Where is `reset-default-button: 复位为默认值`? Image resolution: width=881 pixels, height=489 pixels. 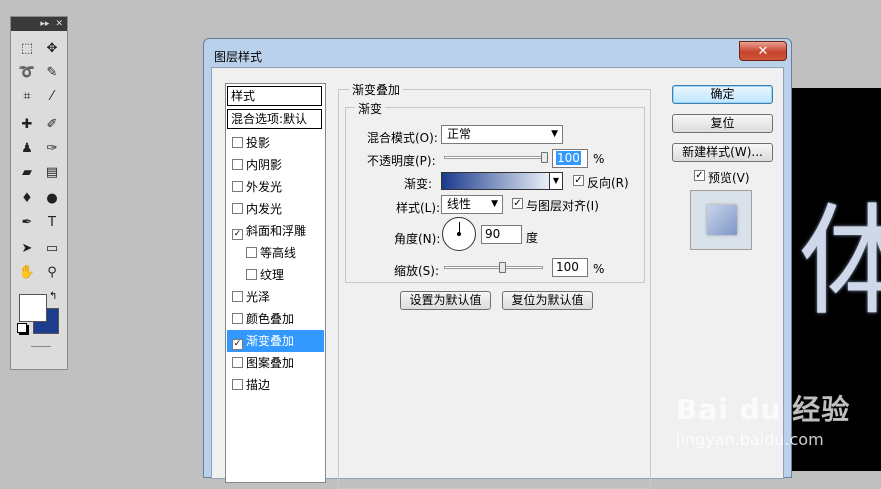
reset-default-button: 复位为默认值 is located at coordinates (547, 300).